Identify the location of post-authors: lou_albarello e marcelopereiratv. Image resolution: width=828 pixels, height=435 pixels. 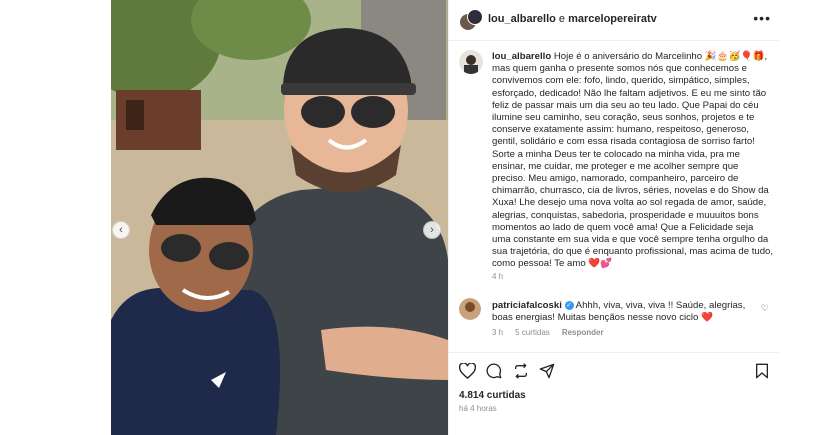
(572, 19).